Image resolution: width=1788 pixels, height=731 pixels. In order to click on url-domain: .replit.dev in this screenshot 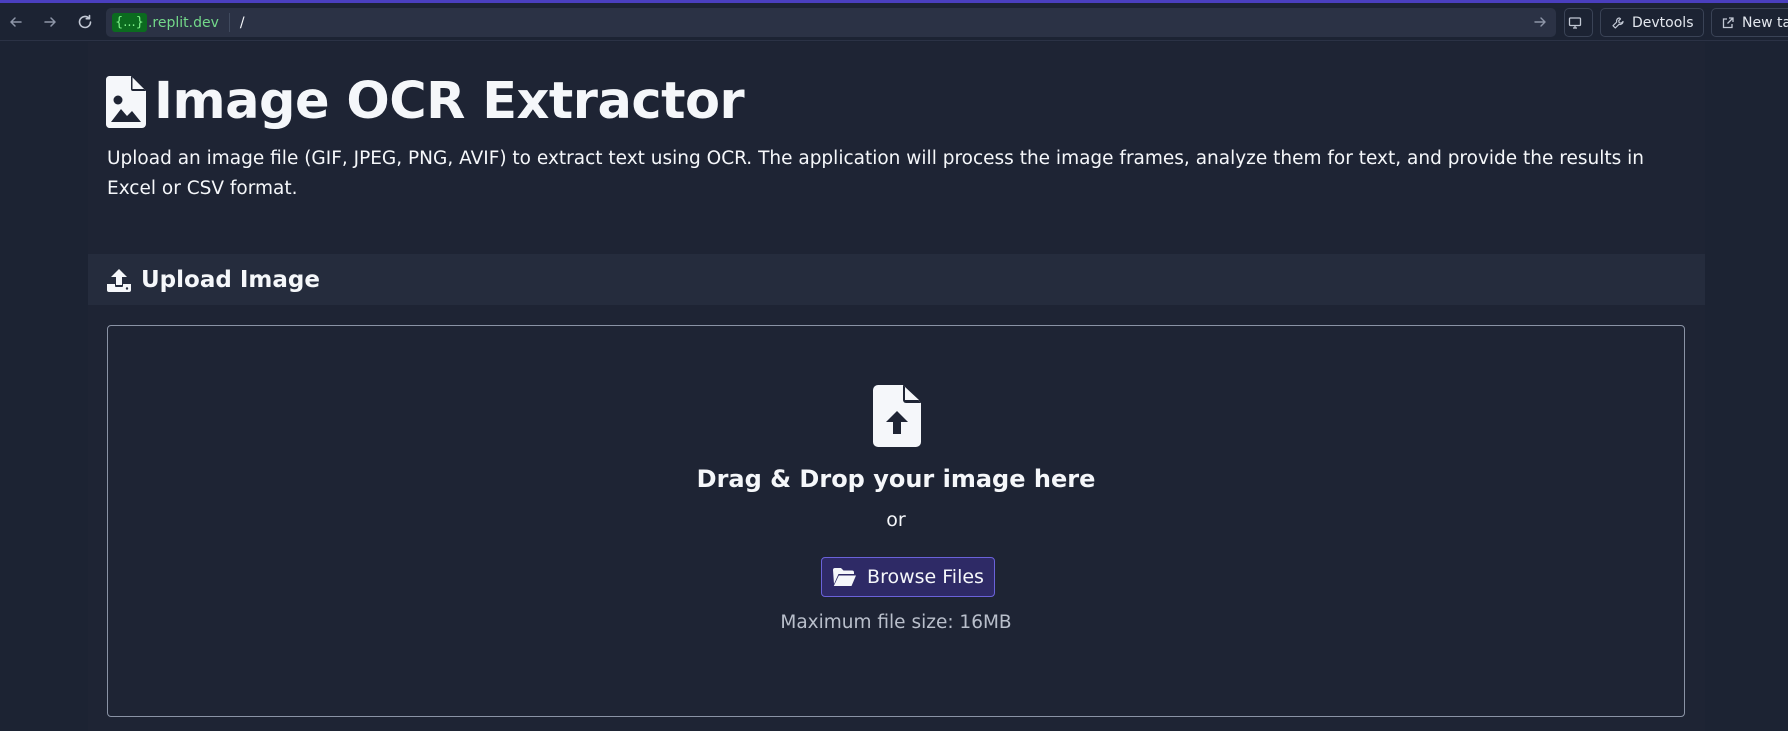, I will do `click(183, 22)`.